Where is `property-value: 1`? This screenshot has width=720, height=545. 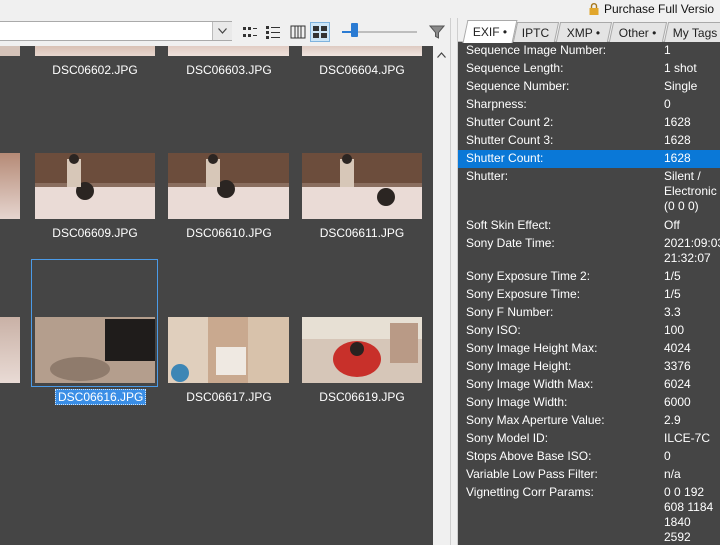
property-value: 1 is located at coordinates (667, 50).